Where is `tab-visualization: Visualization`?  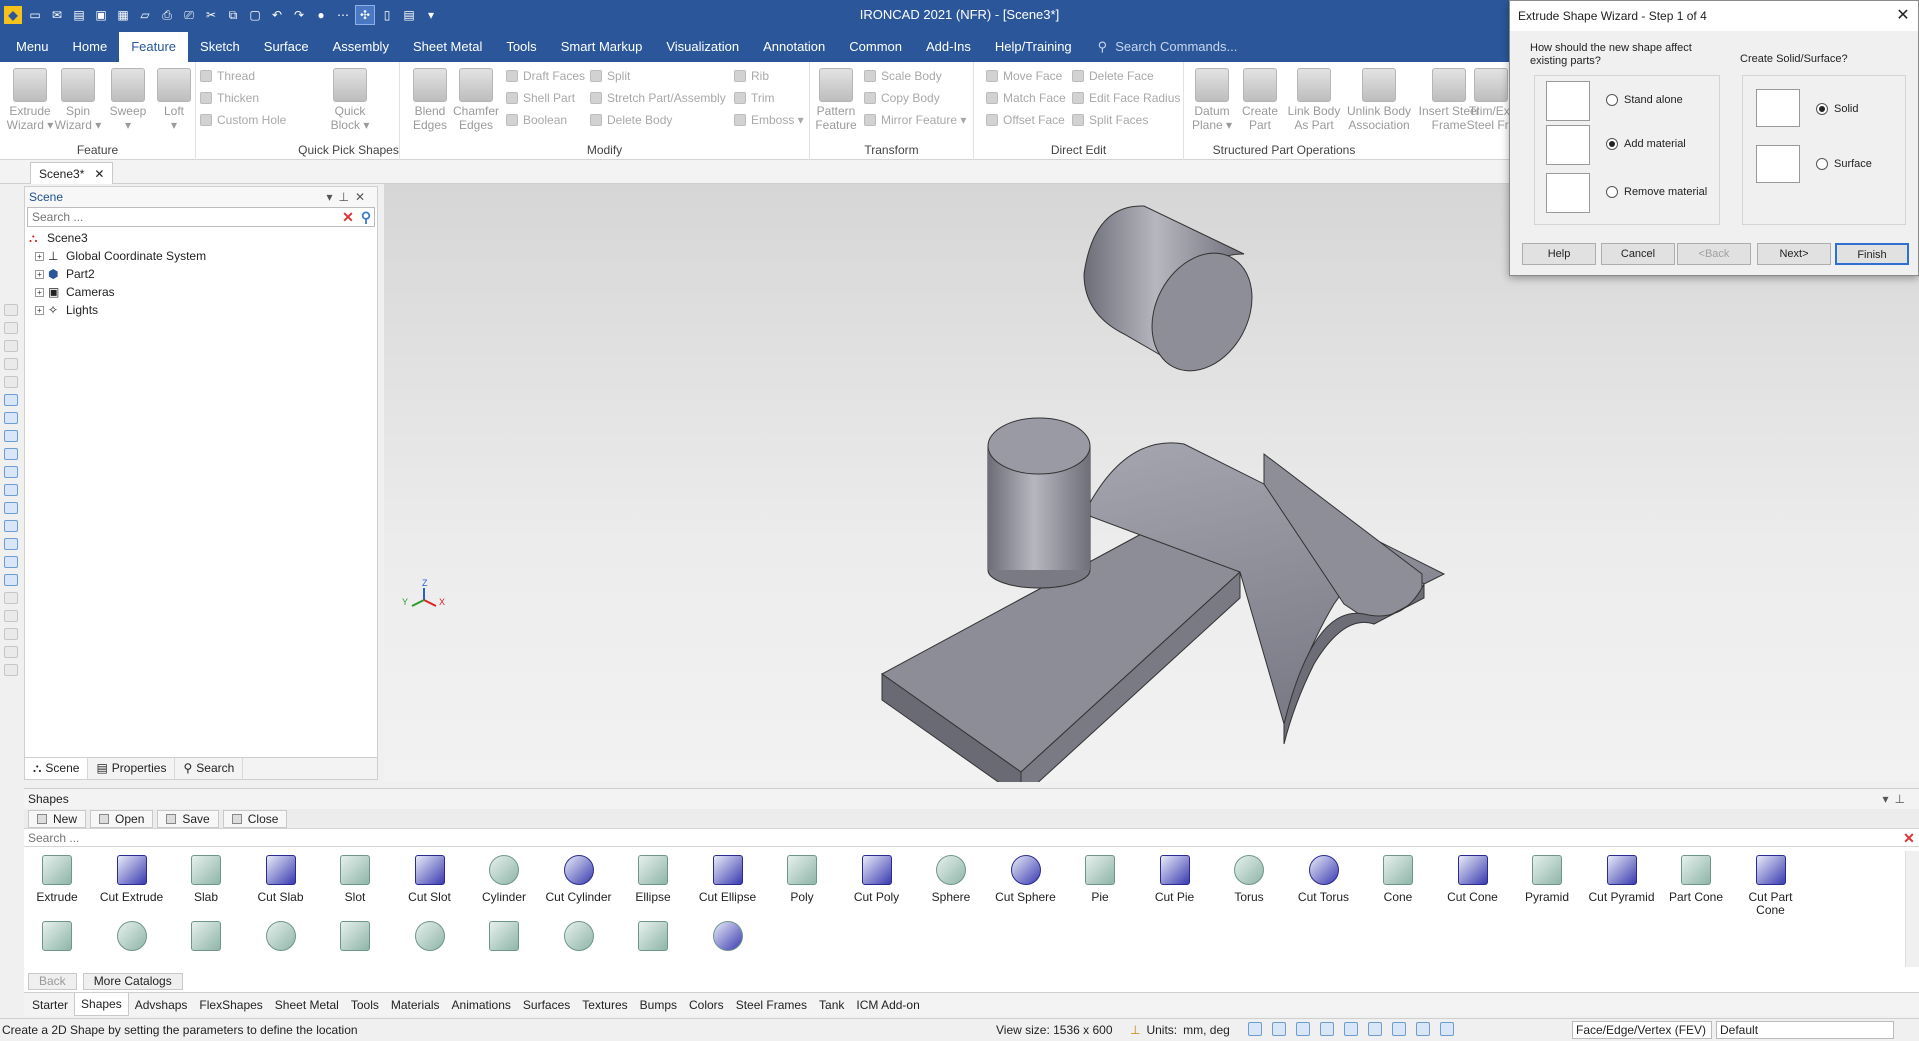
tab-visualization: Visualization is located at coordinates (702, 47).